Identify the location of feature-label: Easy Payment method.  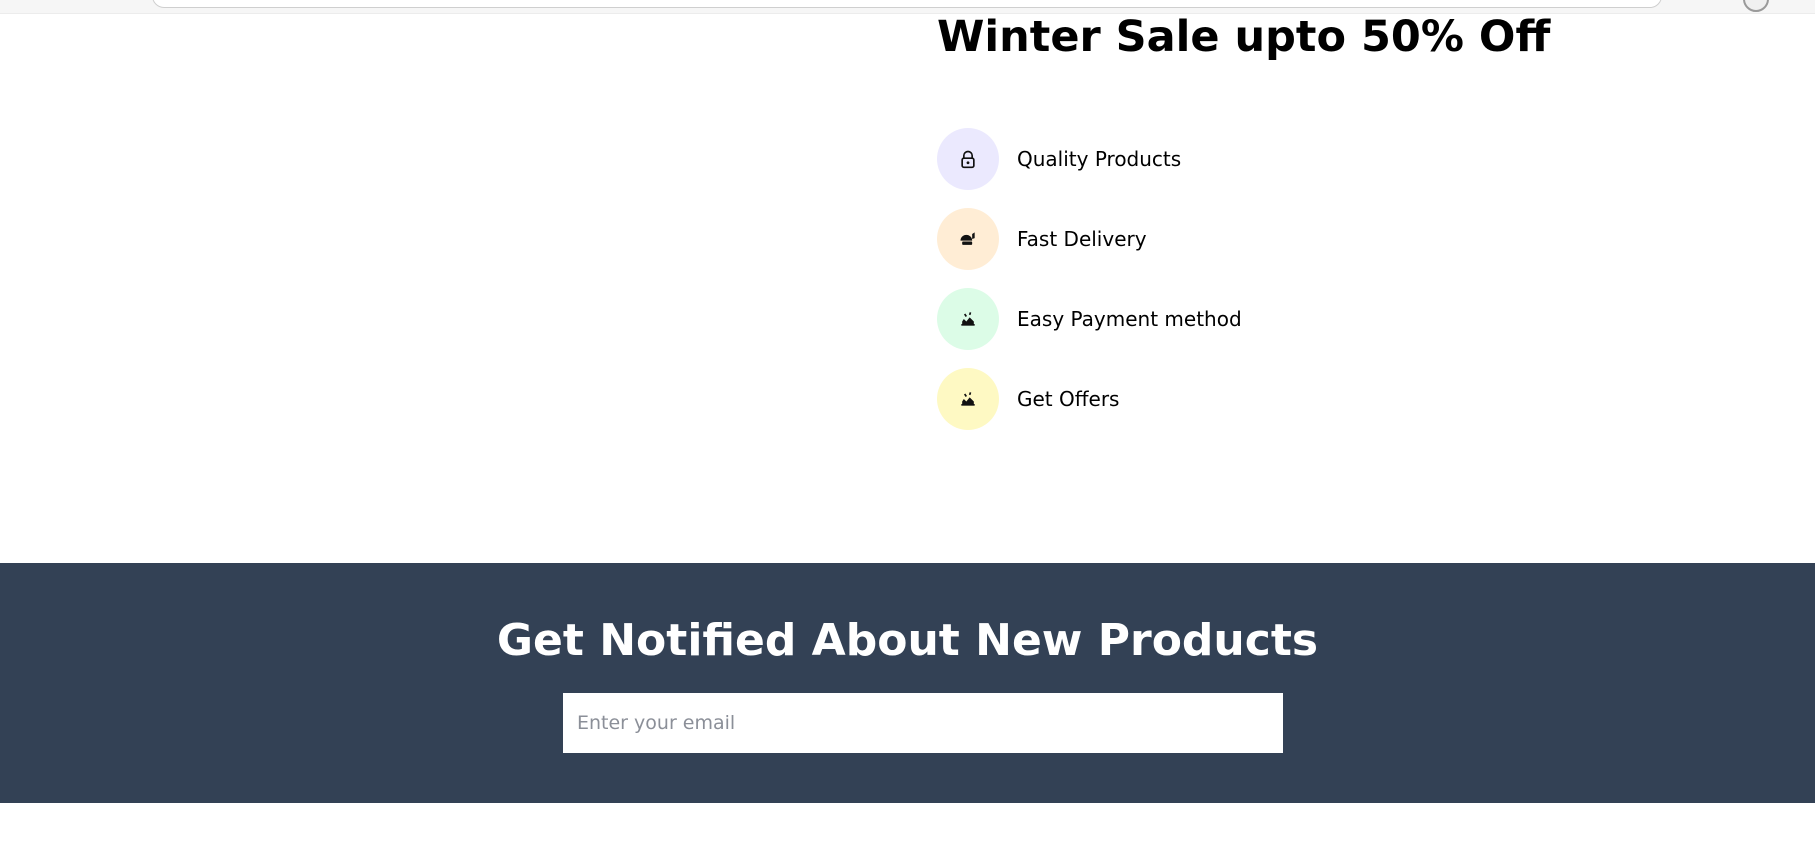
(1129, 319).